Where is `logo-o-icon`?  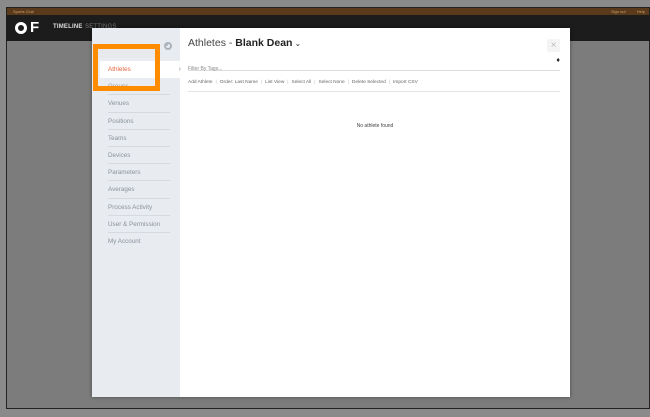
logo-o-icon is located at coordinates (21, 28).